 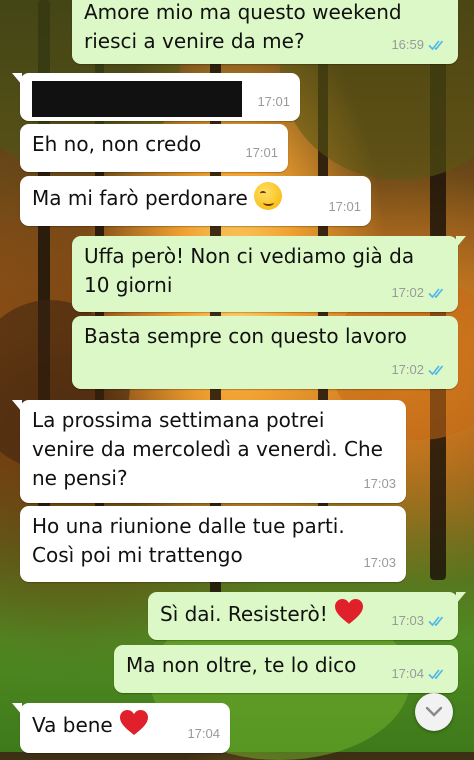 What do you see at coordinates (241, 665) in the screenshot?
I see `message-body: Ma non oltre, te lo dico` at bounding box center [241, 665].